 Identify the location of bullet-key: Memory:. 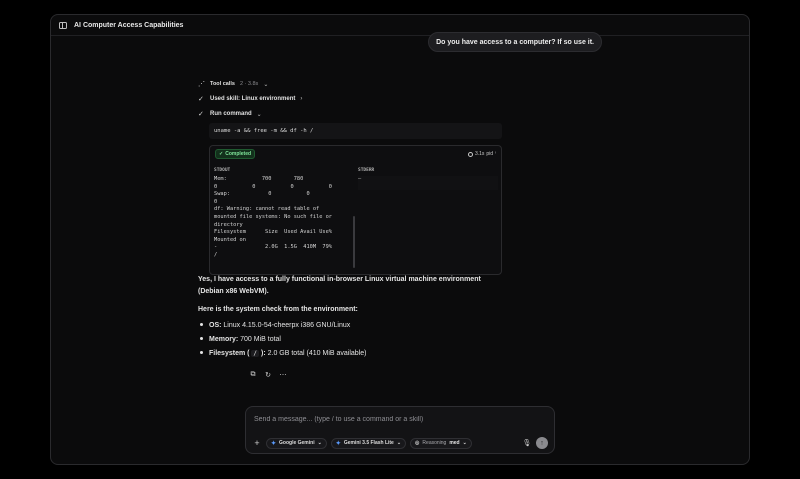
(224, 339).